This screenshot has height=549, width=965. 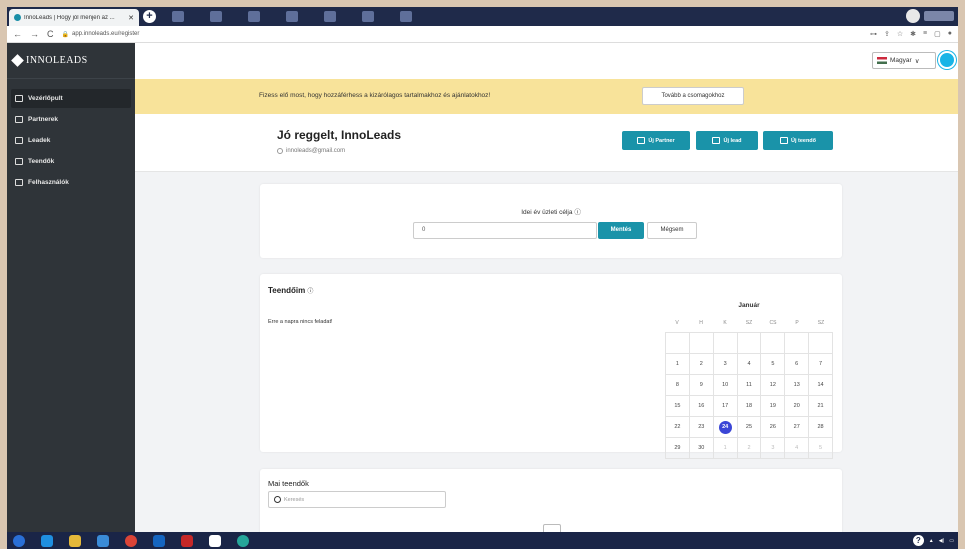 I want to click on calendar-day: 17, so click(x=725, y=406).